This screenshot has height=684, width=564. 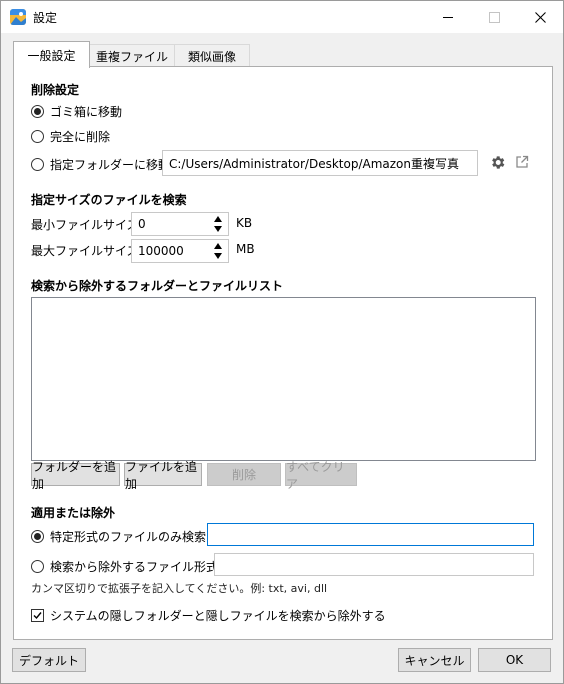 I want to click on title-bar: 設定, so click(x=282, y=17).